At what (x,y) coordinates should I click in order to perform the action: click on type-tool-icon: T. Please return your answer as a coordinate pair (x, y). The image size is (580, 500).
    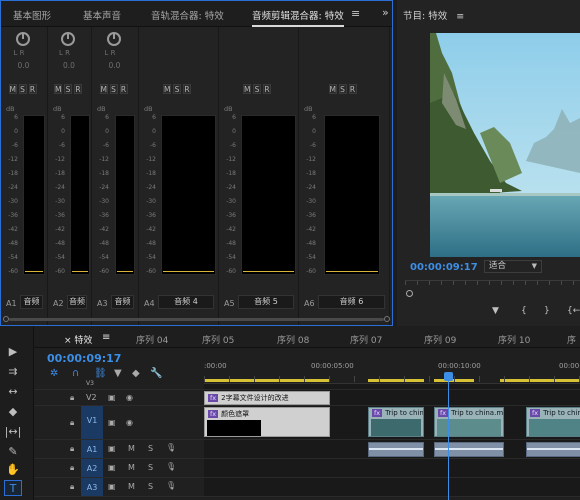
    Looking at the image, I should click on (13, 488).